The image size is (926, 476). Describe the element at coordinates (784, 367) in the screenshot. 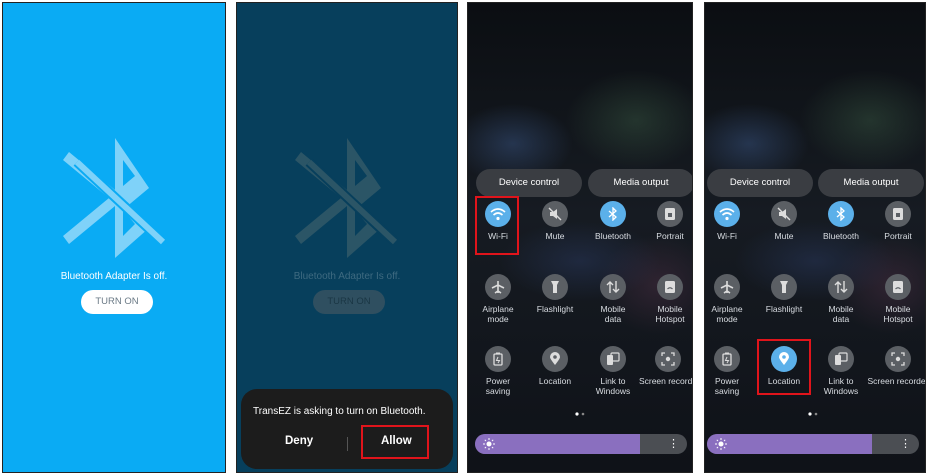

I see `location-highlight-box` at that location.